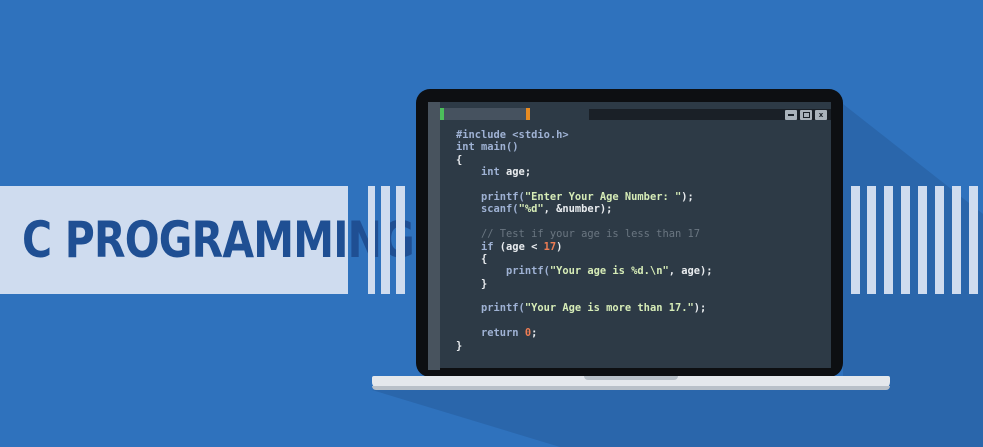 The image size is (983, 447). I want to click on code-token: , age);, so click(690, 271).